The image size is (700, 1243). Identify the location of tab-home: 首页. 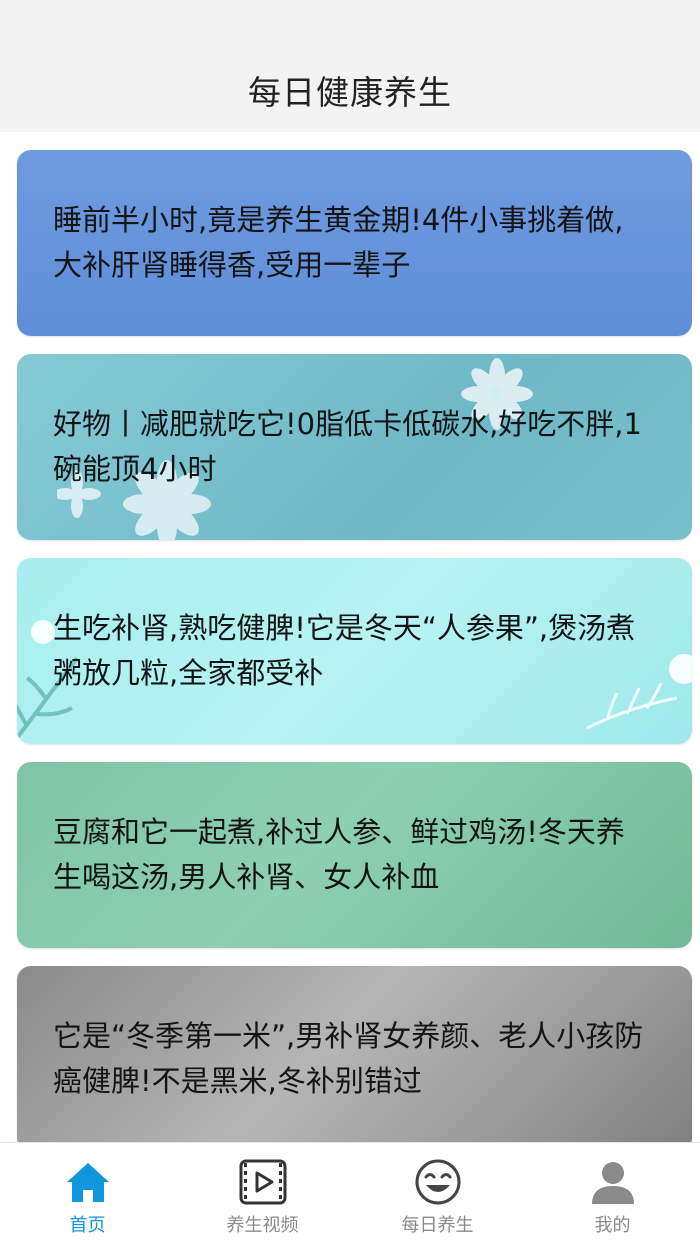
(87, 1193).